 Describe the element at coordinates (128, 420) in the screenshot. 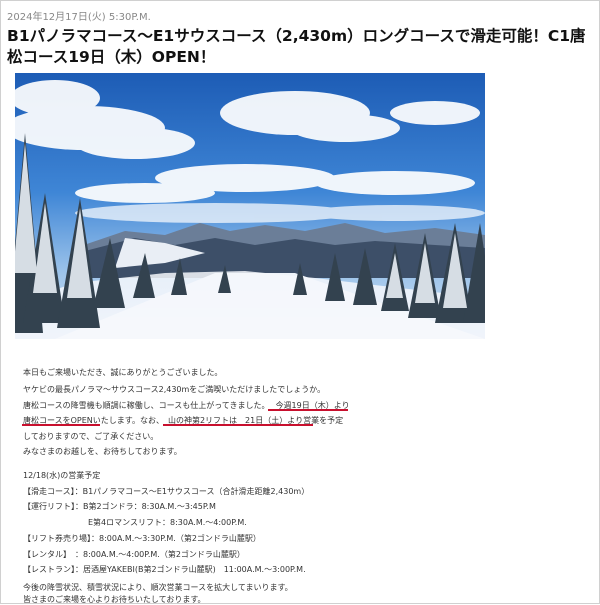

I see `body-line-4b: いたします。なお、` at that location.